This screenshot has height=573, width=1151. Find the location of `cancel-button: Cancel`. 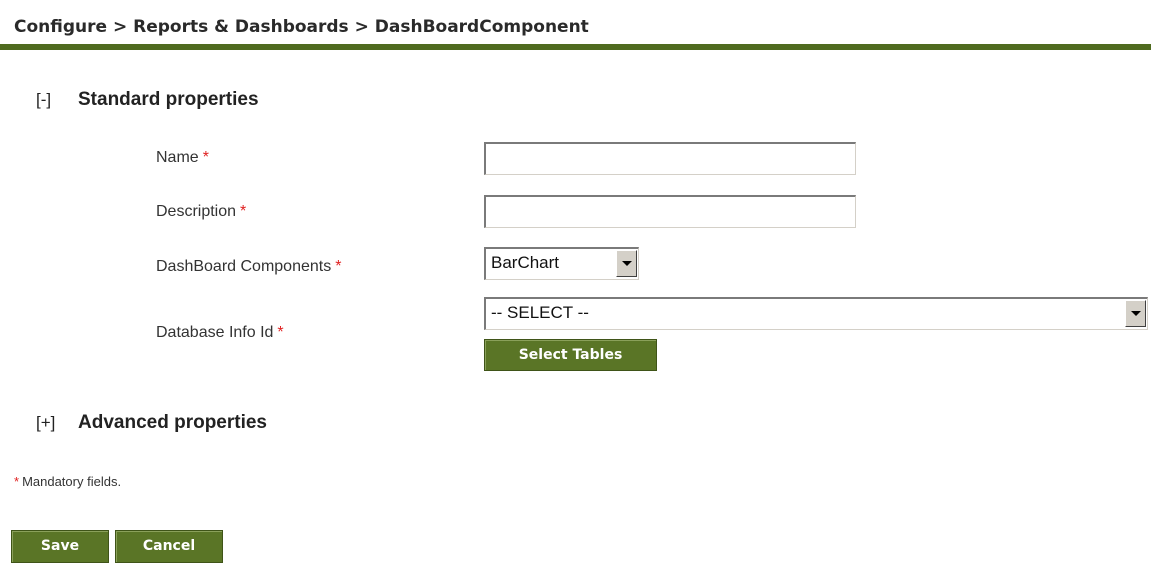

cancel-button: Cancel is located at coordinates (169, 546).